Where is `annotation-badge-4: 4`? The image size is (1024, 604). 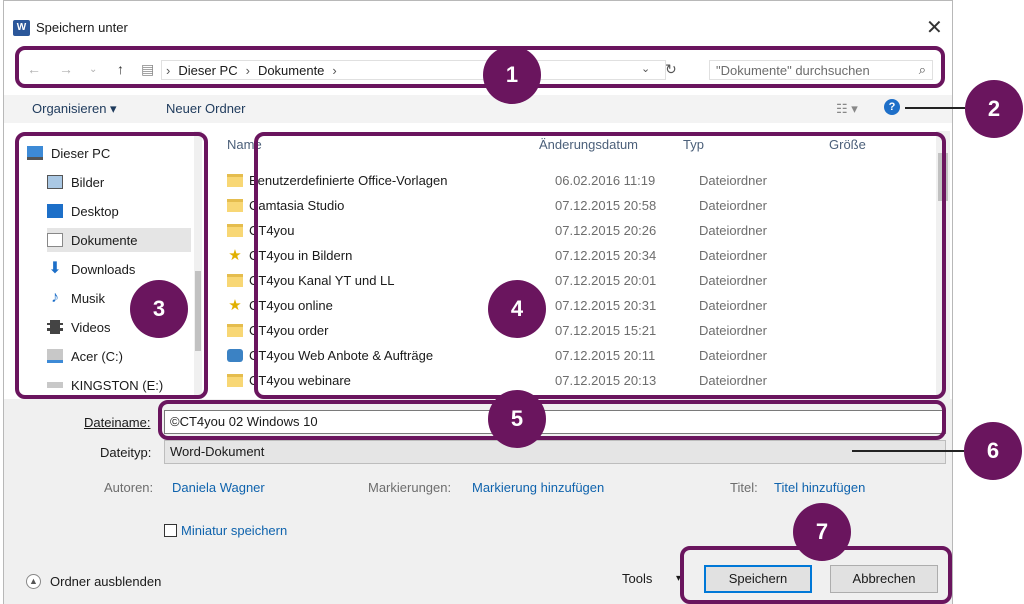
annotation-badge-4: 4 is located at coordinates (517, 309).